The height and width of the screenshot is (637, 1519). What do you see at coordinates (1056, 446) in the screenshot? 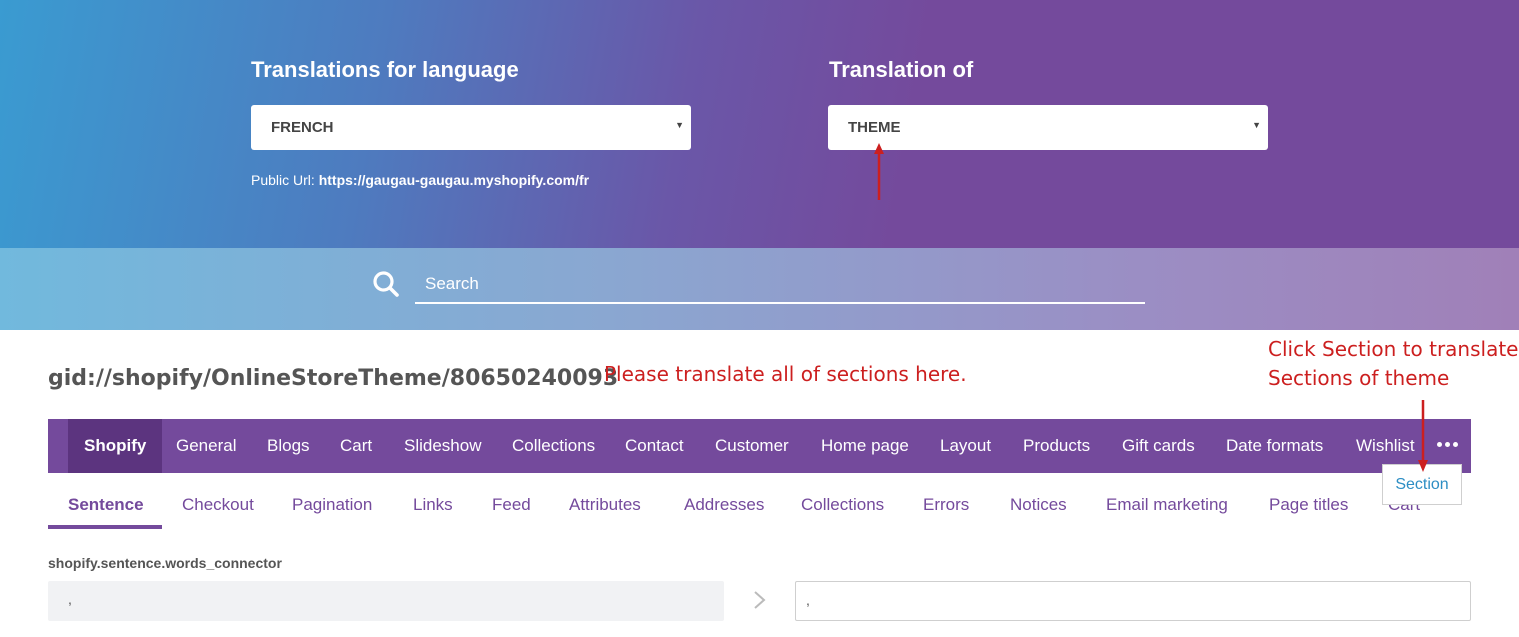
I see `tab-products: Products` at bounding box center [1056, 446].